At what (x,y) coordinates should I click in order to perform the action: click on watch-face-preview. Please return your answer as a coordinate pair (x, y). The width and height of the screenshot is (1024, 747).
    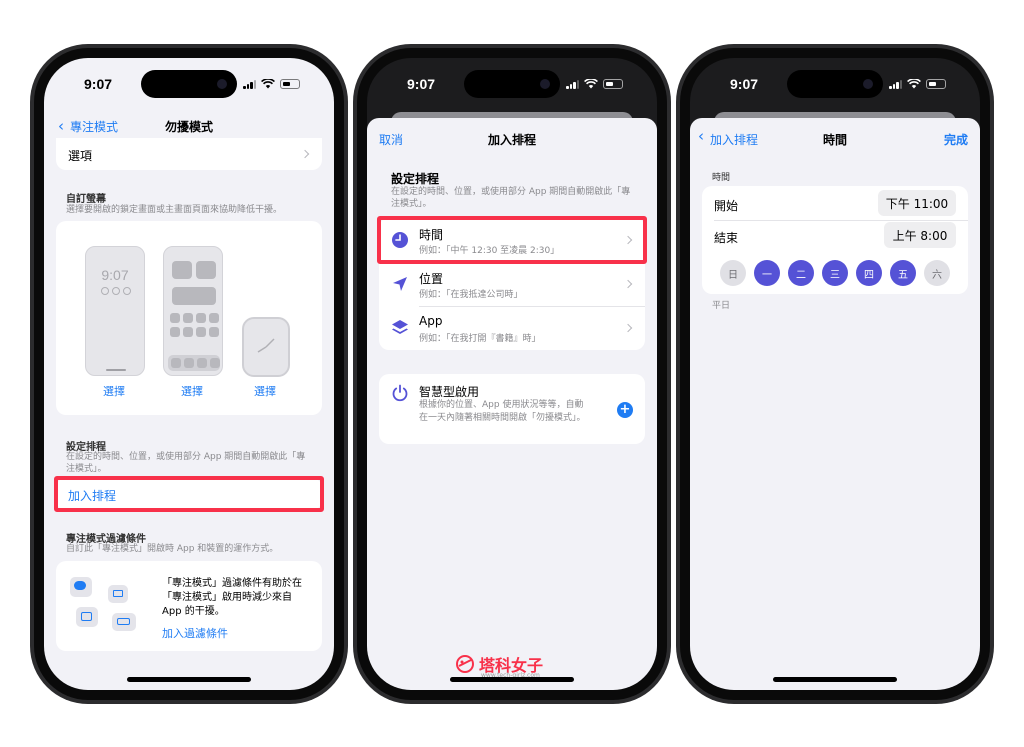
    Looking at the image, I should click on (266, 347).